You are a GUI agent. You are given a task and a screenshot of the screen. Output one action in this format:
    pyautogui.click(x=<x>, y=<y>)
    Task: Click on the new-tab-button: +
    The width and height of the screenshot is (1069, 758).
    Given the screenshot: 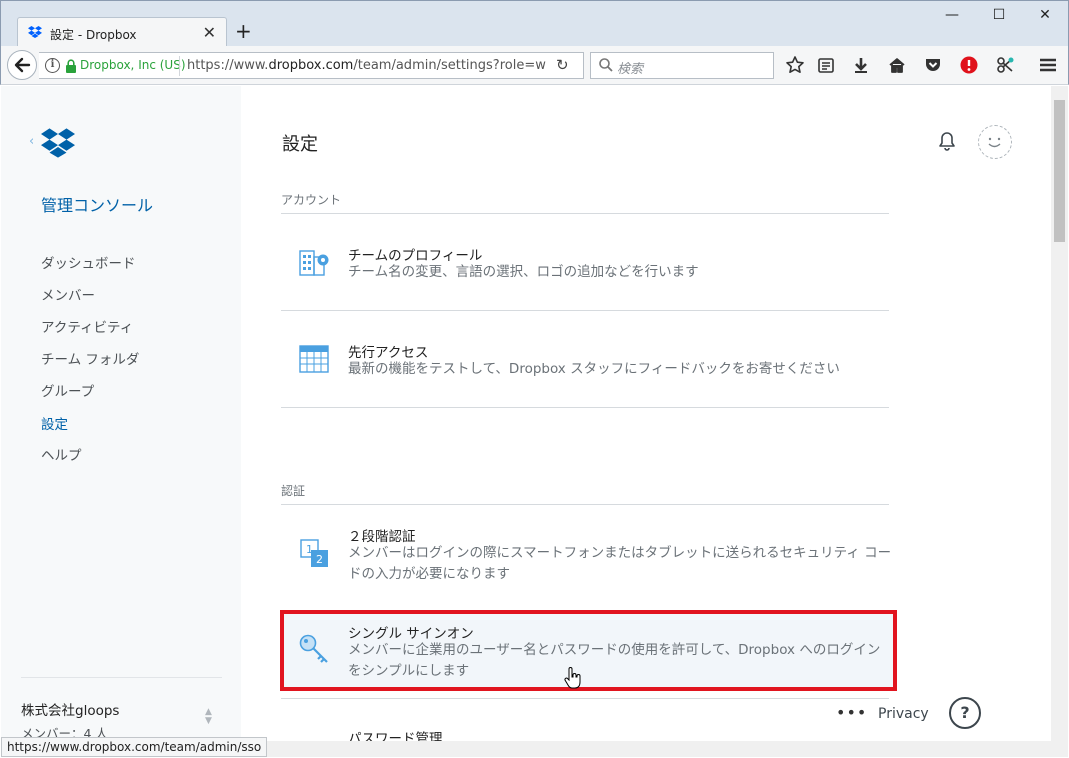 What is the action you would take?
    pyautogui.click(x=243, y=31)
    